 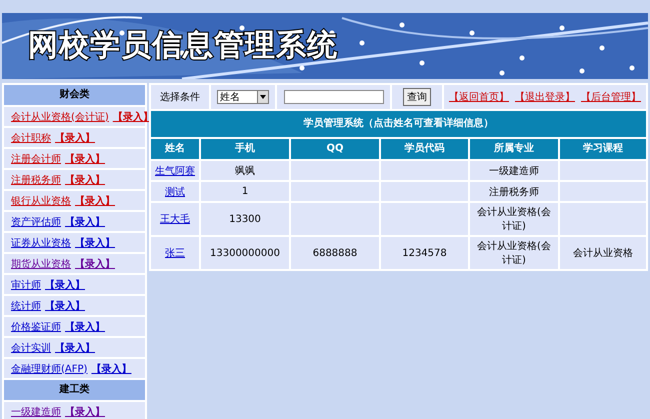 What do you see at coordinates (611, 97) in the screenshot?
I see `nav-link: 【后台管理】` at bounding box center [611, 97].